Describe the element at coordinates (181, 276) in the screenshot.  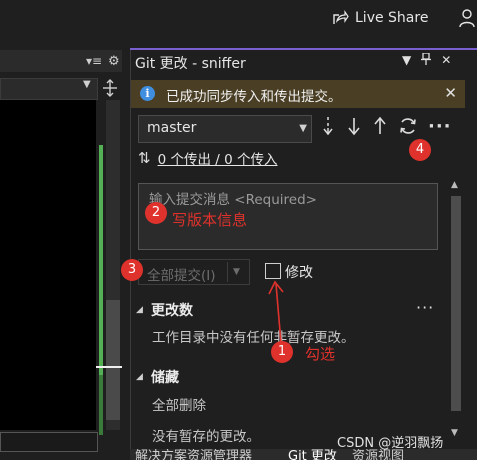
I see `commit-all-label: 全部提交(I)` at that location.